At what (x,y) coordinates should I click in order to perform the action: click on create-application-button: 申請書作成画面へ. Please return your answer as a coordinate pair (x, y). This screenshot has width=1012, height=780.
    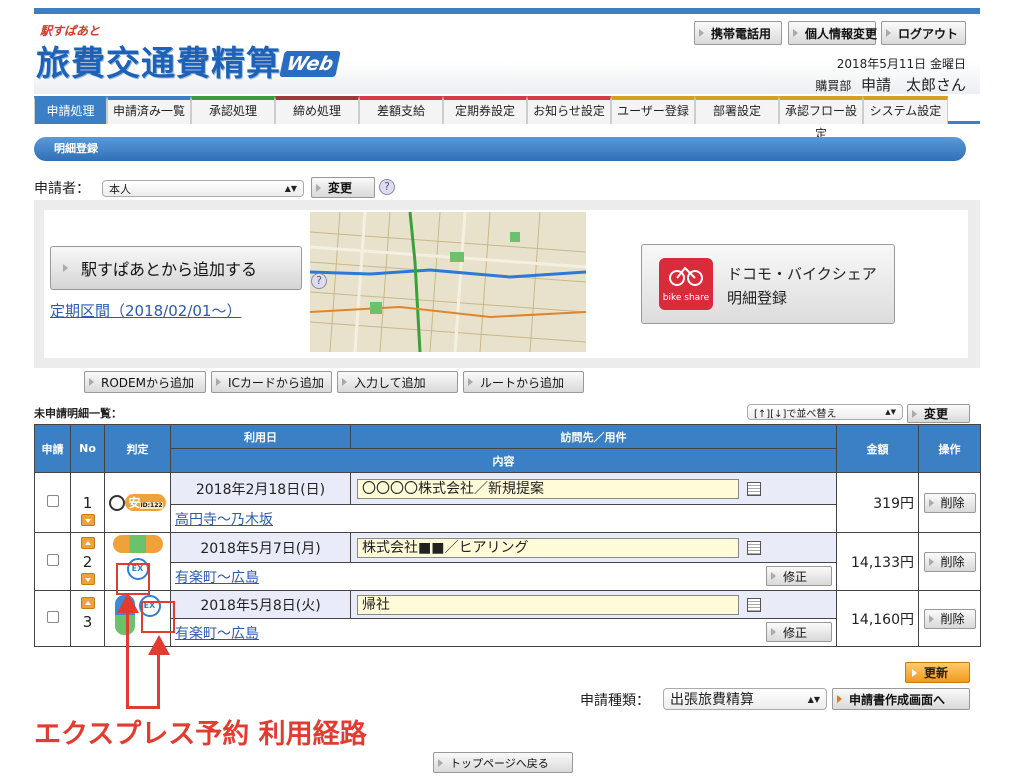
    Looking at the image, I should click on (901, 699).